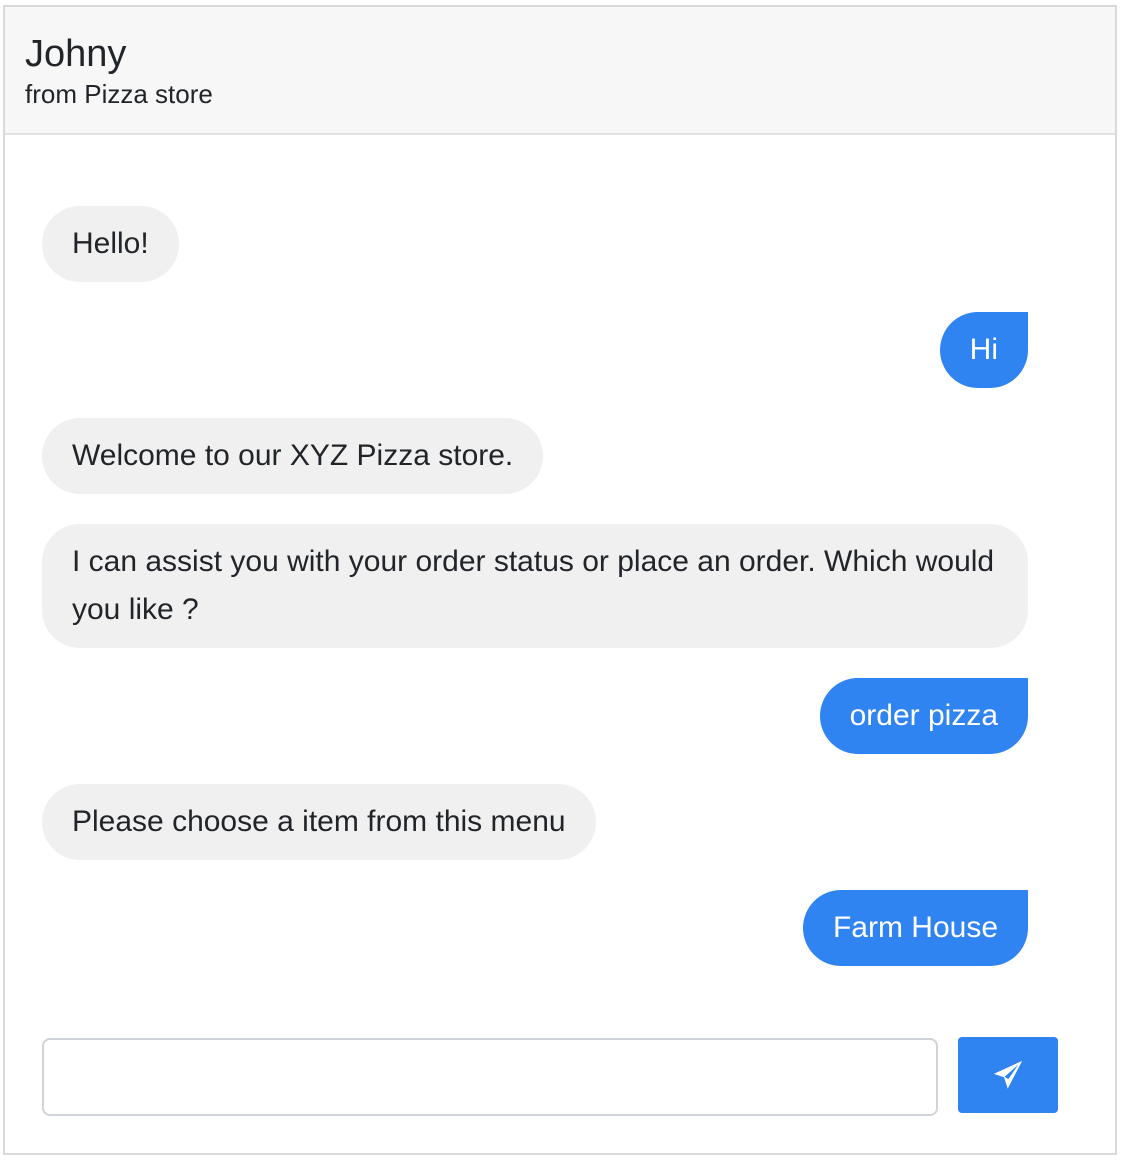 The height and width of the screenshot is (1160, 1124). What do you see at coordinates (76, 54) in the screenshot?
I see `agent-name: Johny` at bounding box center [76, 54].